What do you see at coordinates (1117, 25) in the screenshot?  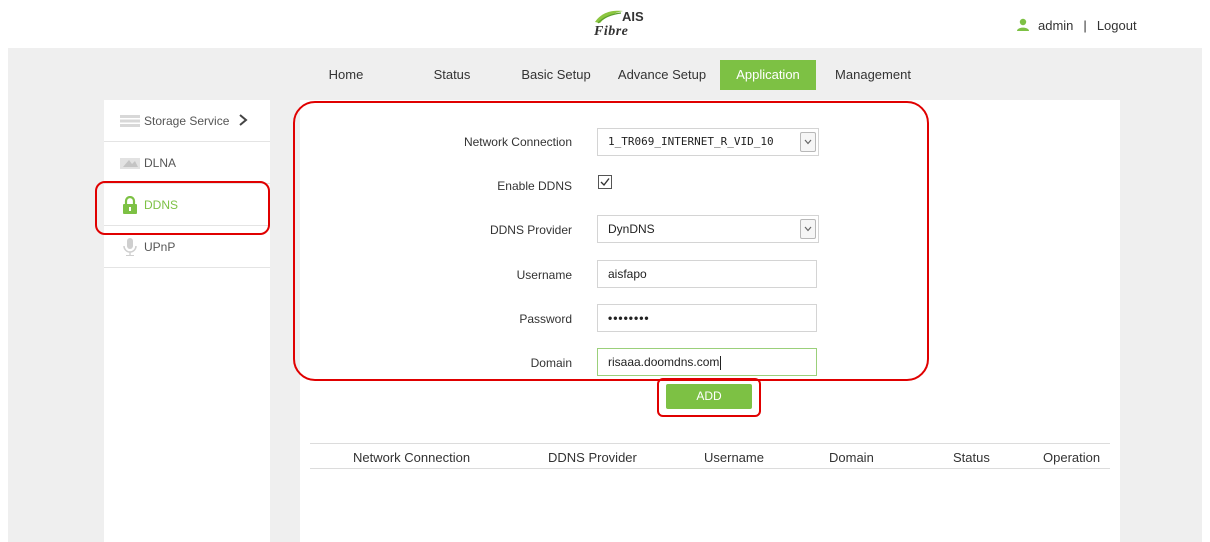 I see `logout-link: Logout` at bounding box center [1117, 25].